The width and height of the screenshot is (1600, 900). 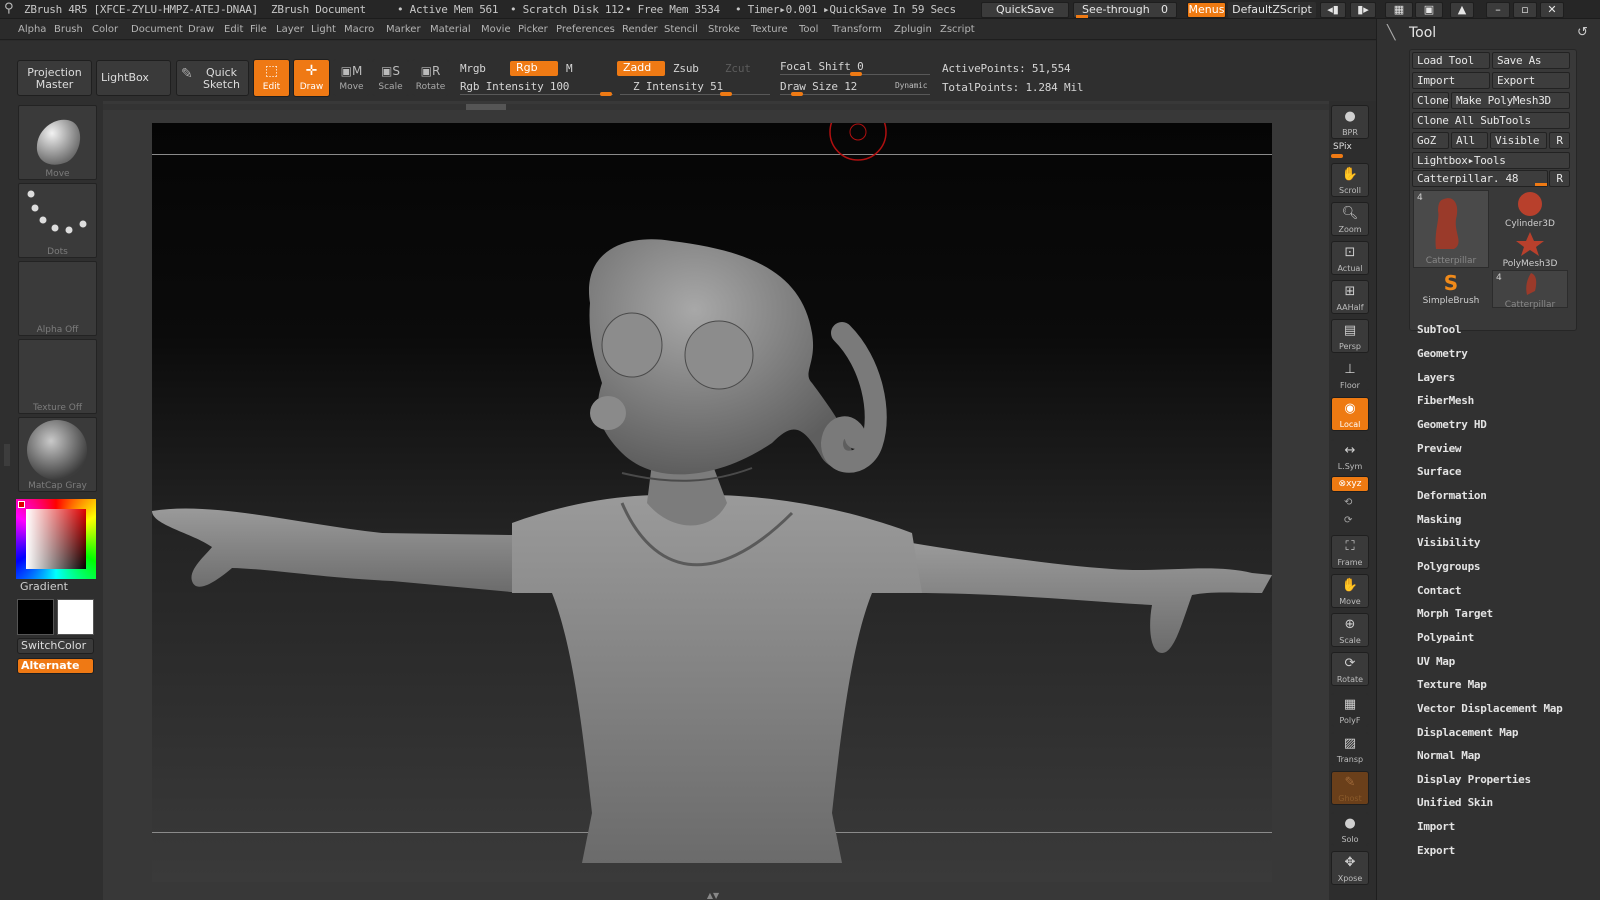 What do you see at coordinates (1449, 566) in the screenshot?
I see `subpalette-polygroups: Polygroups` at bounding box center [1449, 566].